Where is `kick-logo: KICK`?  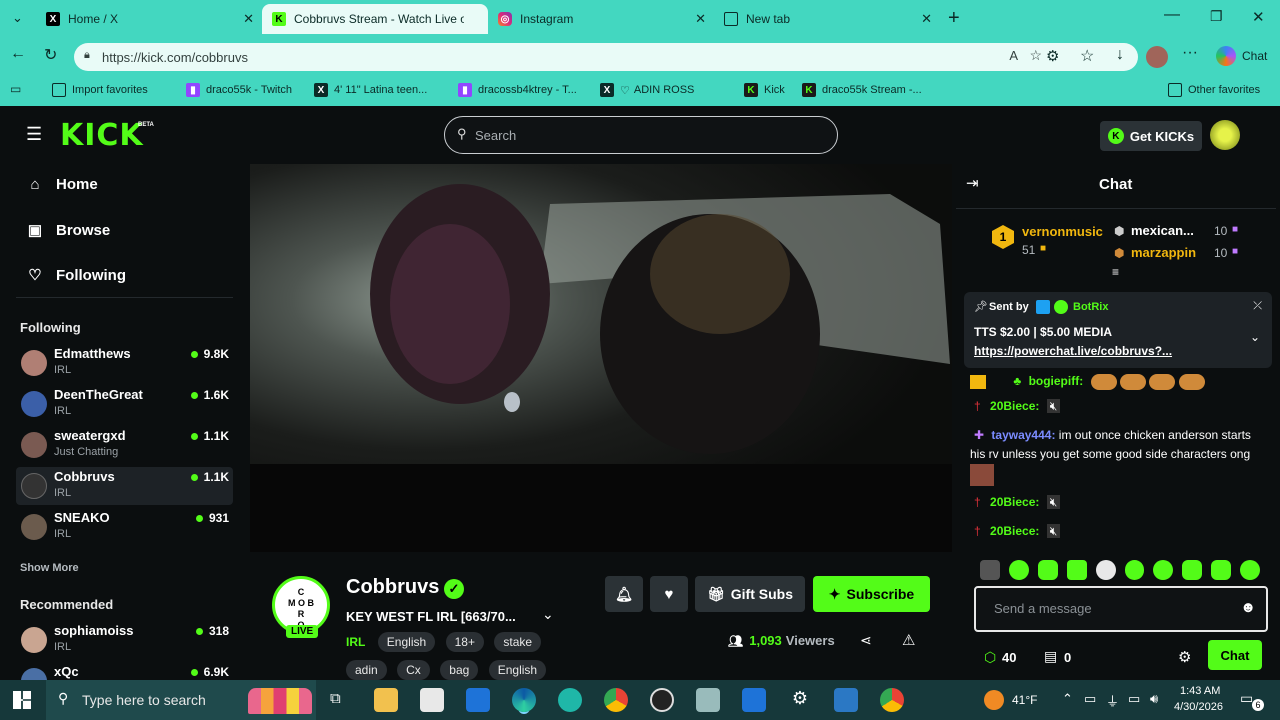
kick-logo: KICK is located at coordinates (102, 135).